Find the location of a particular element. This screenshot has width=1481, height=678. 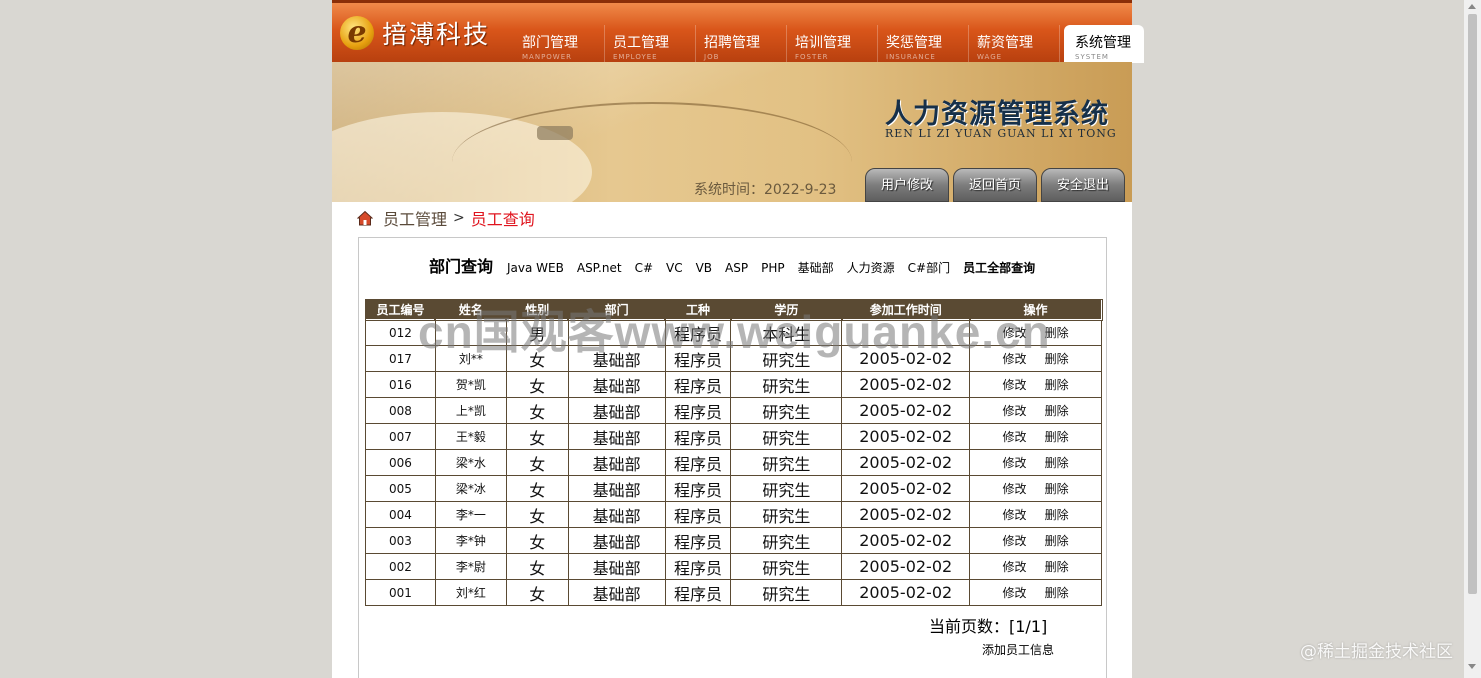

department-link: PHP is located at coordinates (773, 268).